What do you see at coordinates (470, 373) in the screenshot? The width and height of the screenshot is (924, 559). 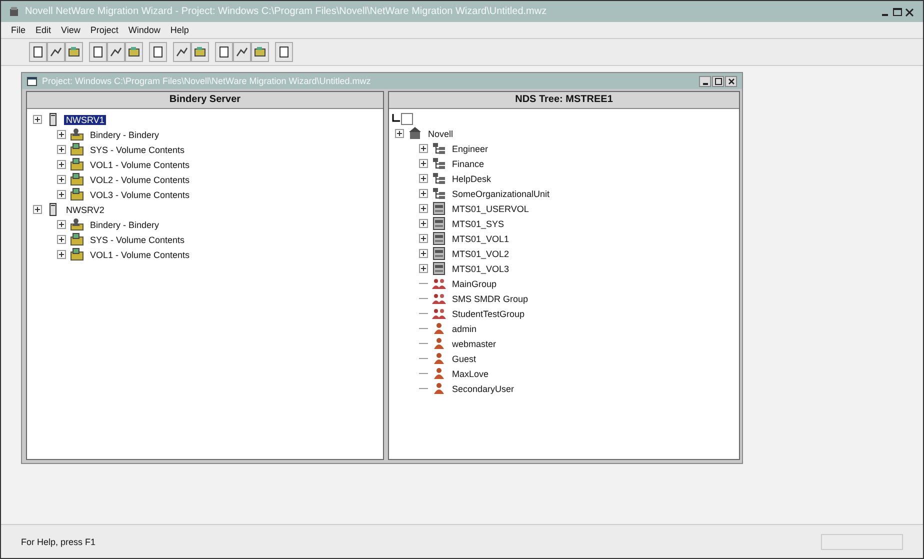 I see `tree-item: MaxLove` at bounding box center [470, 373].